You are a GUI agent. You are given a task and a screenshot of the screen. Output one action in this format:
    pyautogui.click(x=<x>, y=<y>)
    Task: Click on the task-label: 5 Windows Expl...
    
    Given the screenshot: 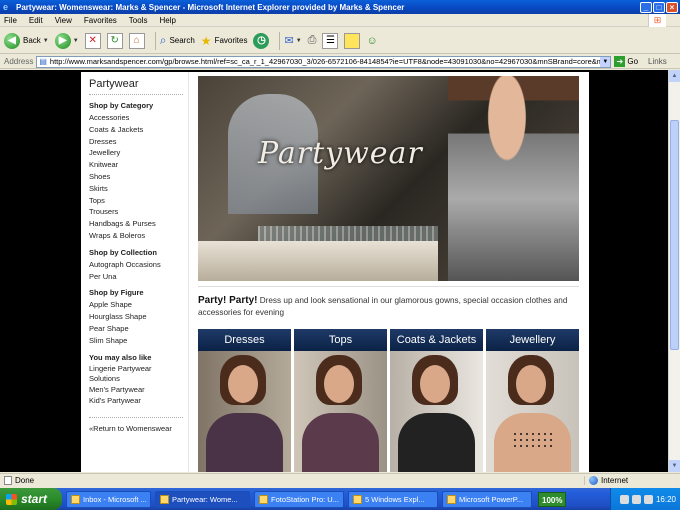 What is the action you would take?
    pyautogui.click(x=395, y=499)
    